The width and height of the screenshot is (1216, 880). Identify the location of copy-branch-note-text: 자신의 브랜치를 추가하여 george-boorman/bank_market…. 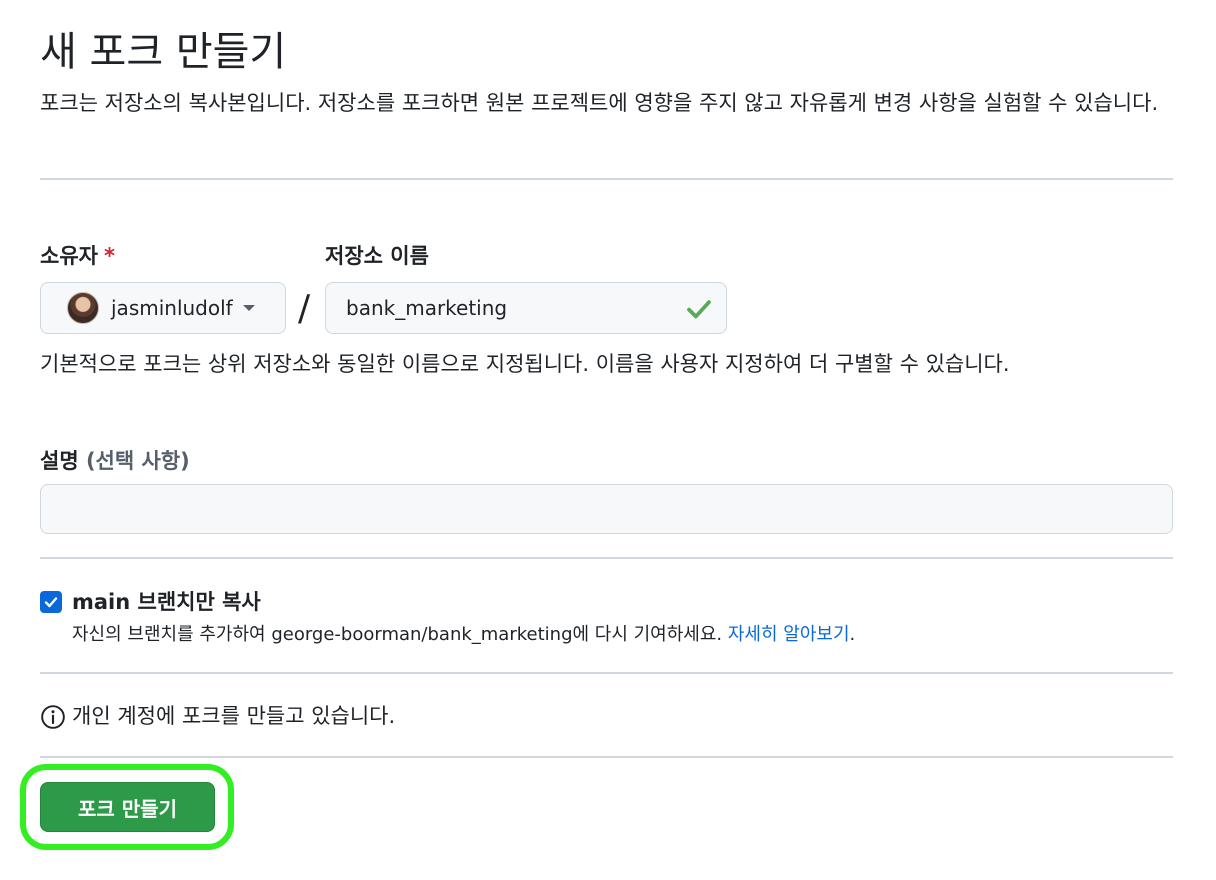
(397, 634).